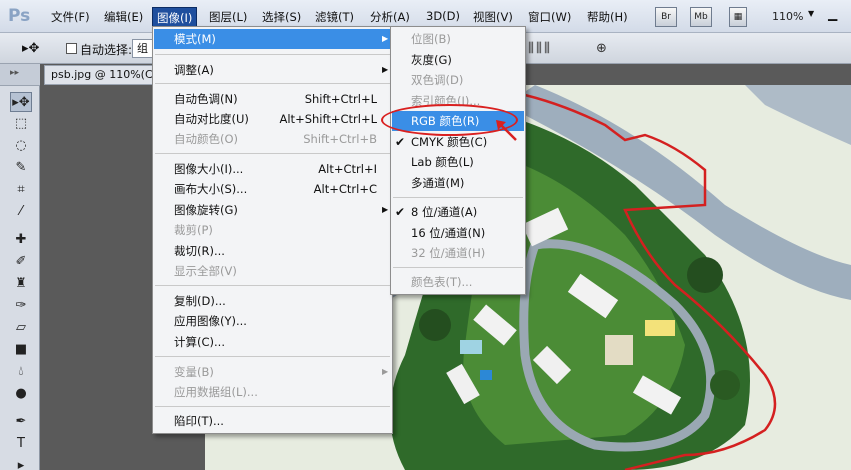 The image size is (851, 470). I want to click on auto-align-icon: ⊕, so click(601, 48).